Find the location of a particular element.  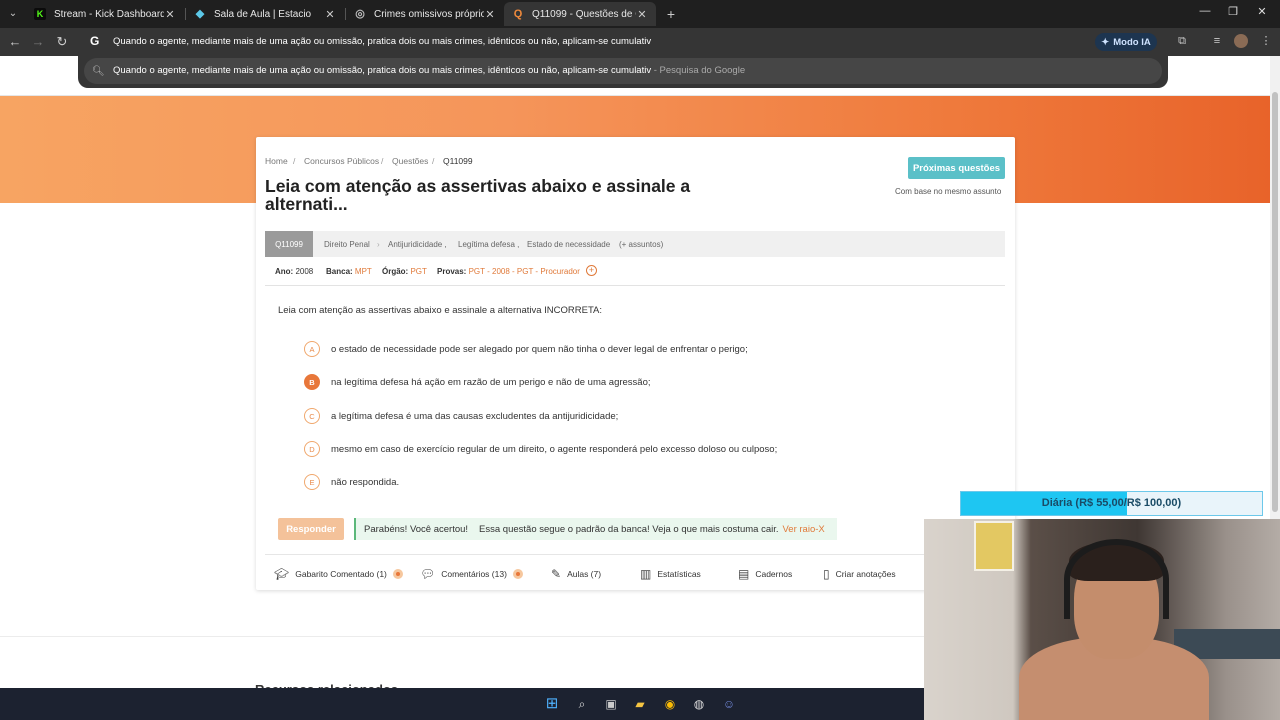

search-icon: 🔍︎ is located at coordinates (98, 71).